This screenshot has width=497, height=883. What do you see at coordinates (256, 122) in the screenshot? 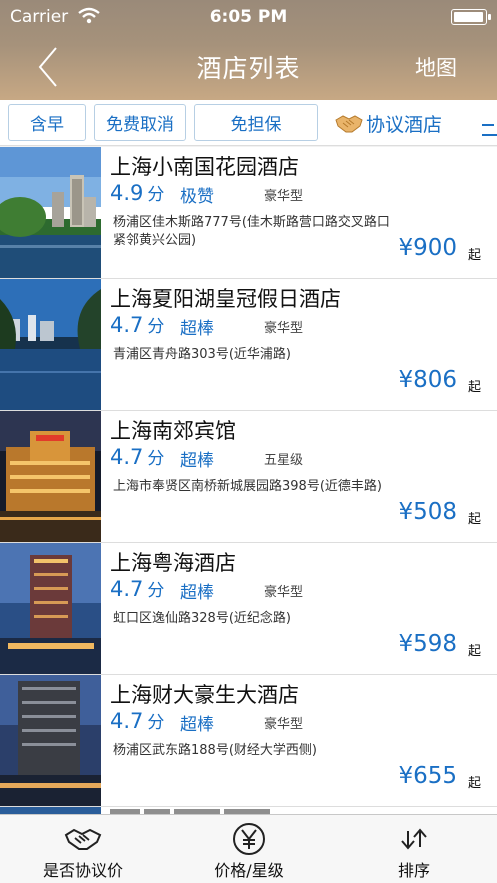
I see `filter-no-guarantee-chip: 免担保` at bounding box center [256, 122].